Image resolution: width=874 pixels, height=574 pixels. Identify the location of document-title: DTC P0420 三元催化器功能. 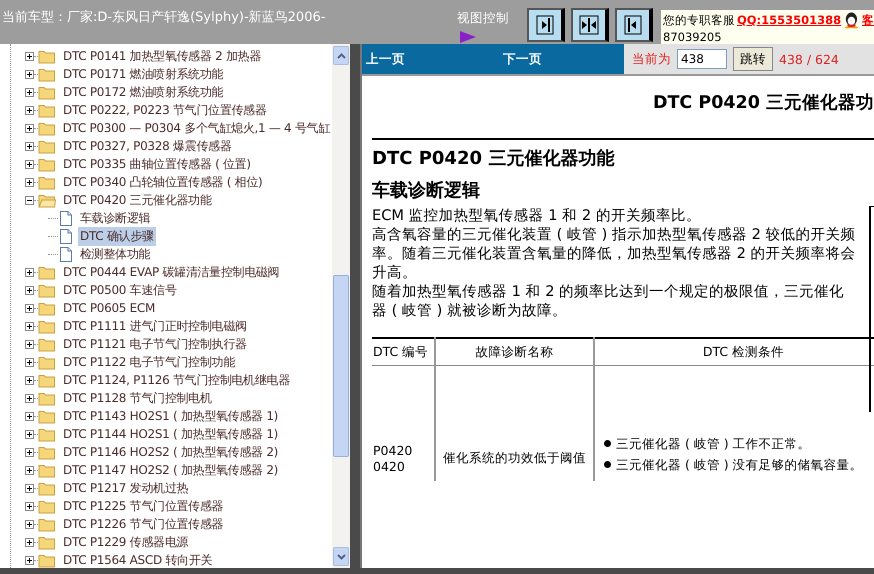
(494, 158).